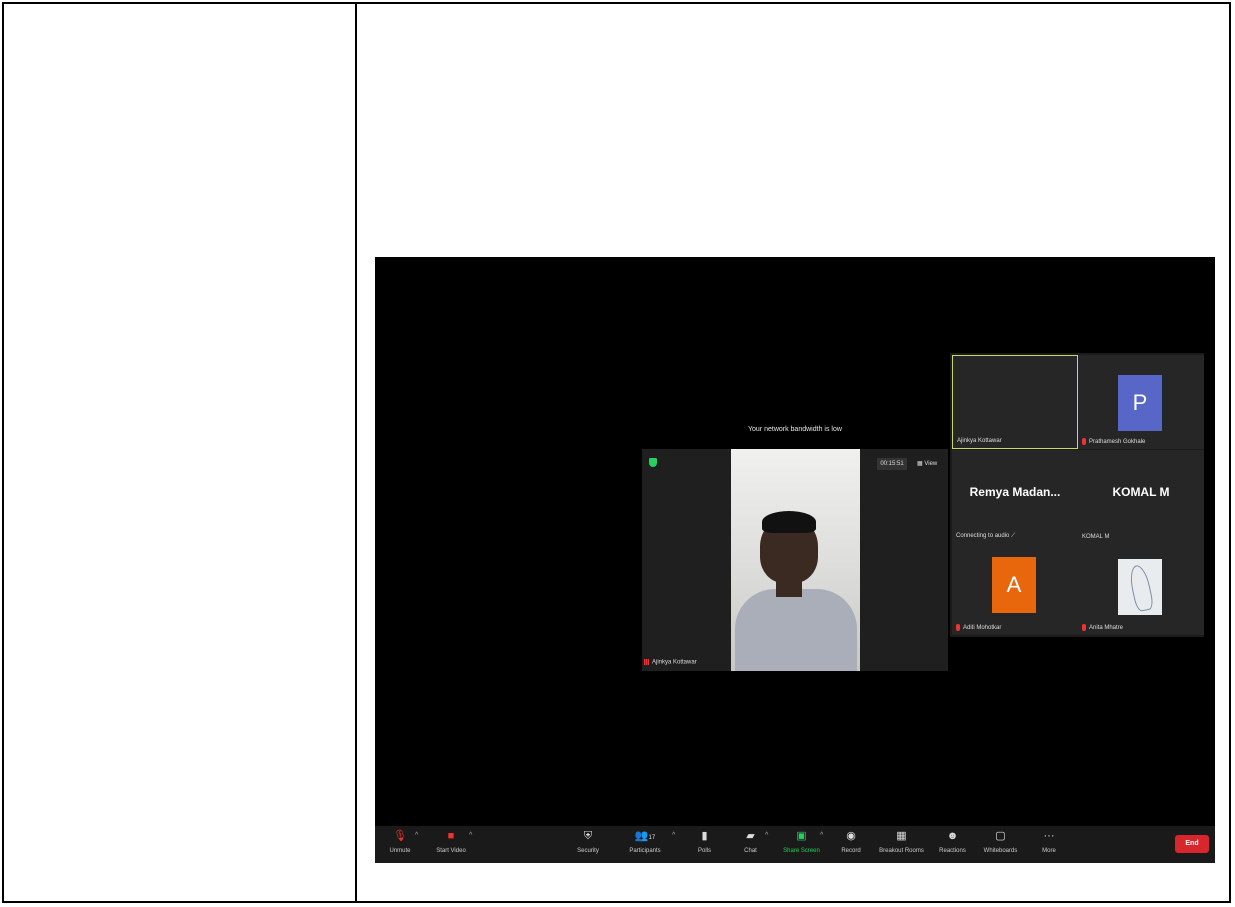 This screenshot has width=1235, height=907. Describe the element at coordinates (653, 462) in the screenshot. I see `encryption-shield-icon` at that location.